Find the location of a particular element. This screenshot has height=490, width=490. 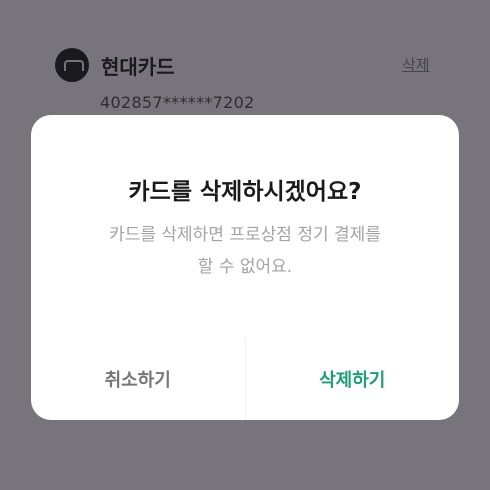

card-name: 현대카드 is located at coordinates (138, 66).